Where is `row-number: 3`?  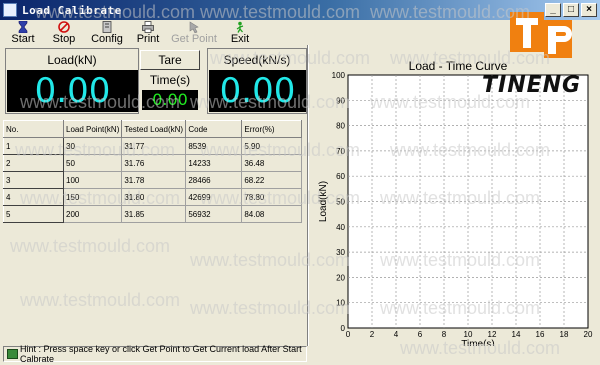 row-number: 3 is located at coordinates (33, 180).